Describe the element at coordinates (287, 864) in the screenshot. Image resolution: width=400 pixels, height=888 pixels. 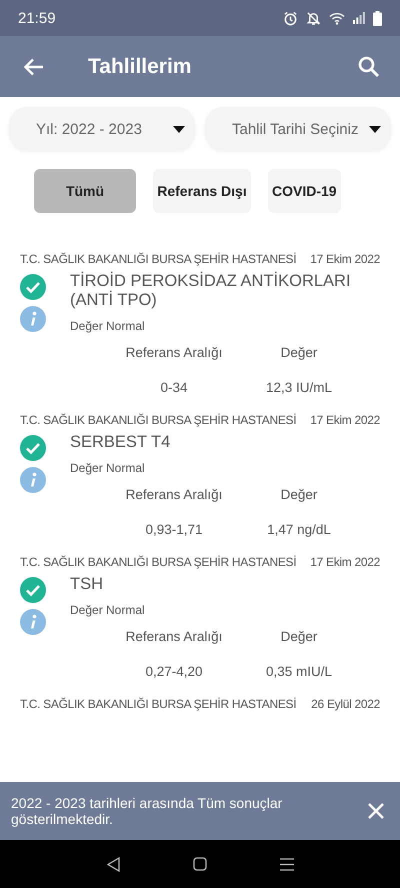
I see `recents-nav-icon` at that location.